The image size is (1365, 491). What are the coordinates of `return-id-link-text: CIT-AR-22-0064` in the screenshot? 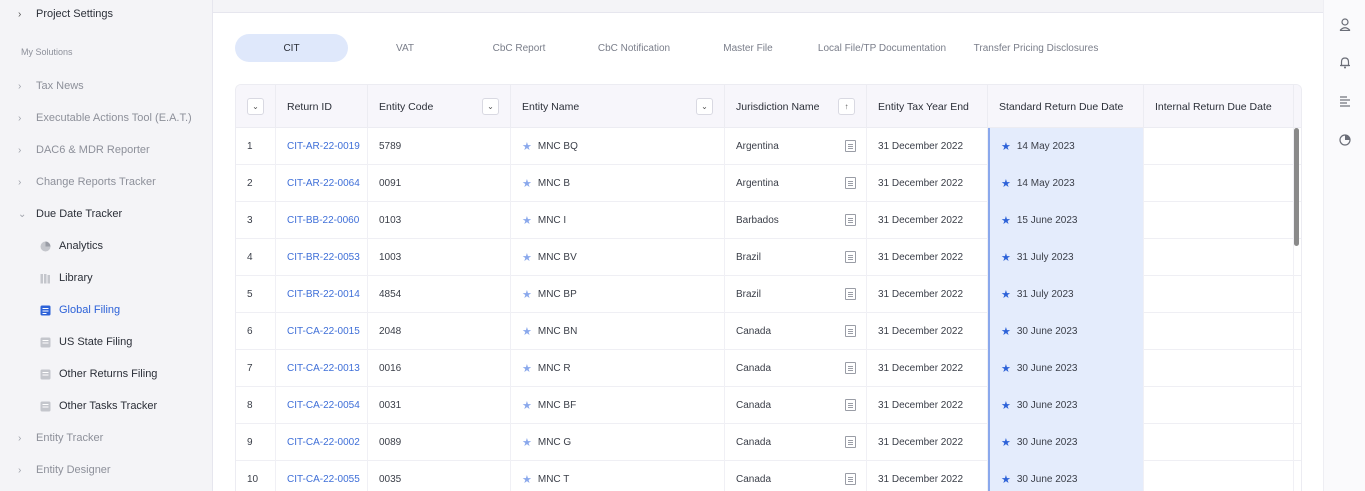 It's located at (323, 183).